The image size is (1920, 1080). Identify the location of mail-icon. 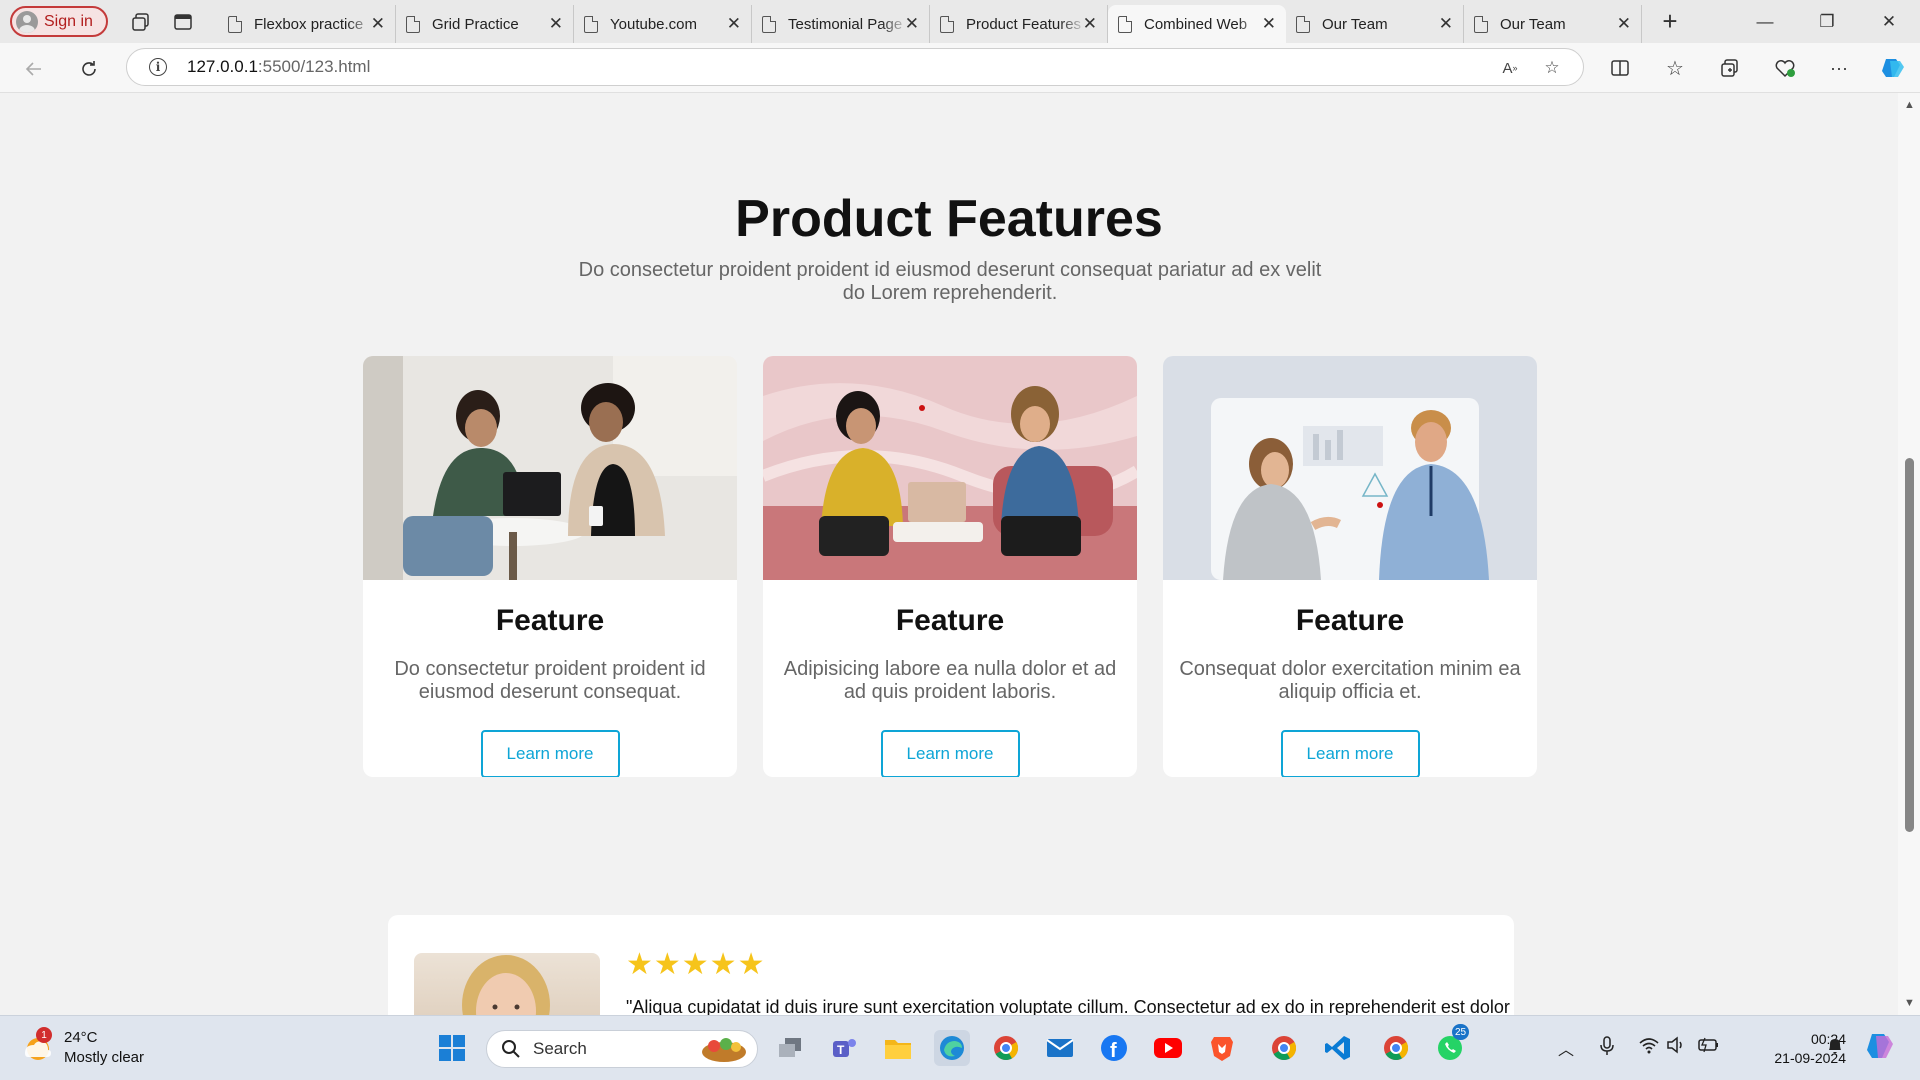
(1060, 1048).